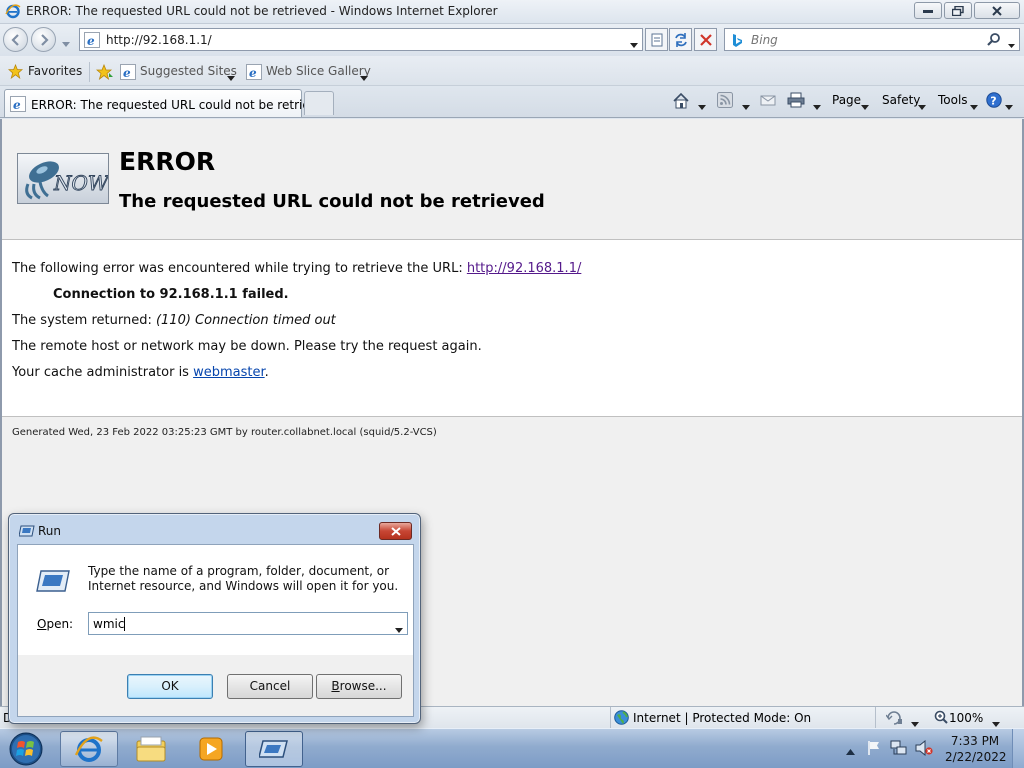 The width and height of the screenshot is (1024, 768). Describe the element at coordinates (941, 718) in the screenshot. I see `zoom-icon` at that location.